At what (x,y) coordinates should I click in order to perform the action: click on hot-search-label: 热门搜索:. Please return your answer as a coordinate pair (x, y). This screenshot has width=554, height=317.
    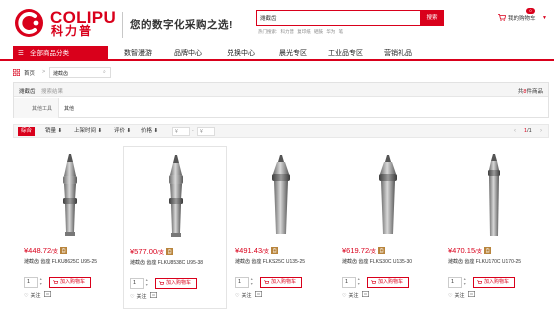
    Looking at the image, I should click on (268, 31).